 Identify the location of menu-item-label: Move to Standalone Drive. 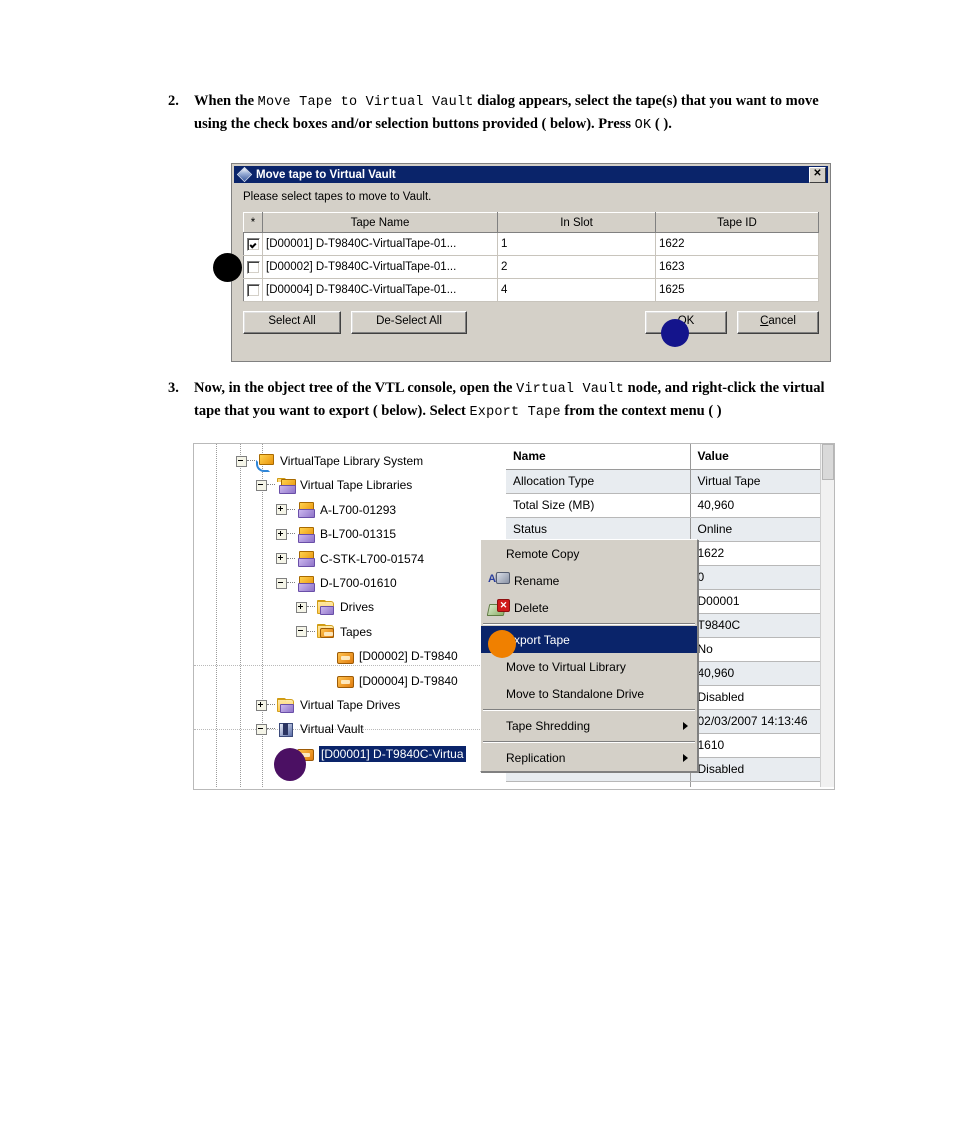
(575, 693).